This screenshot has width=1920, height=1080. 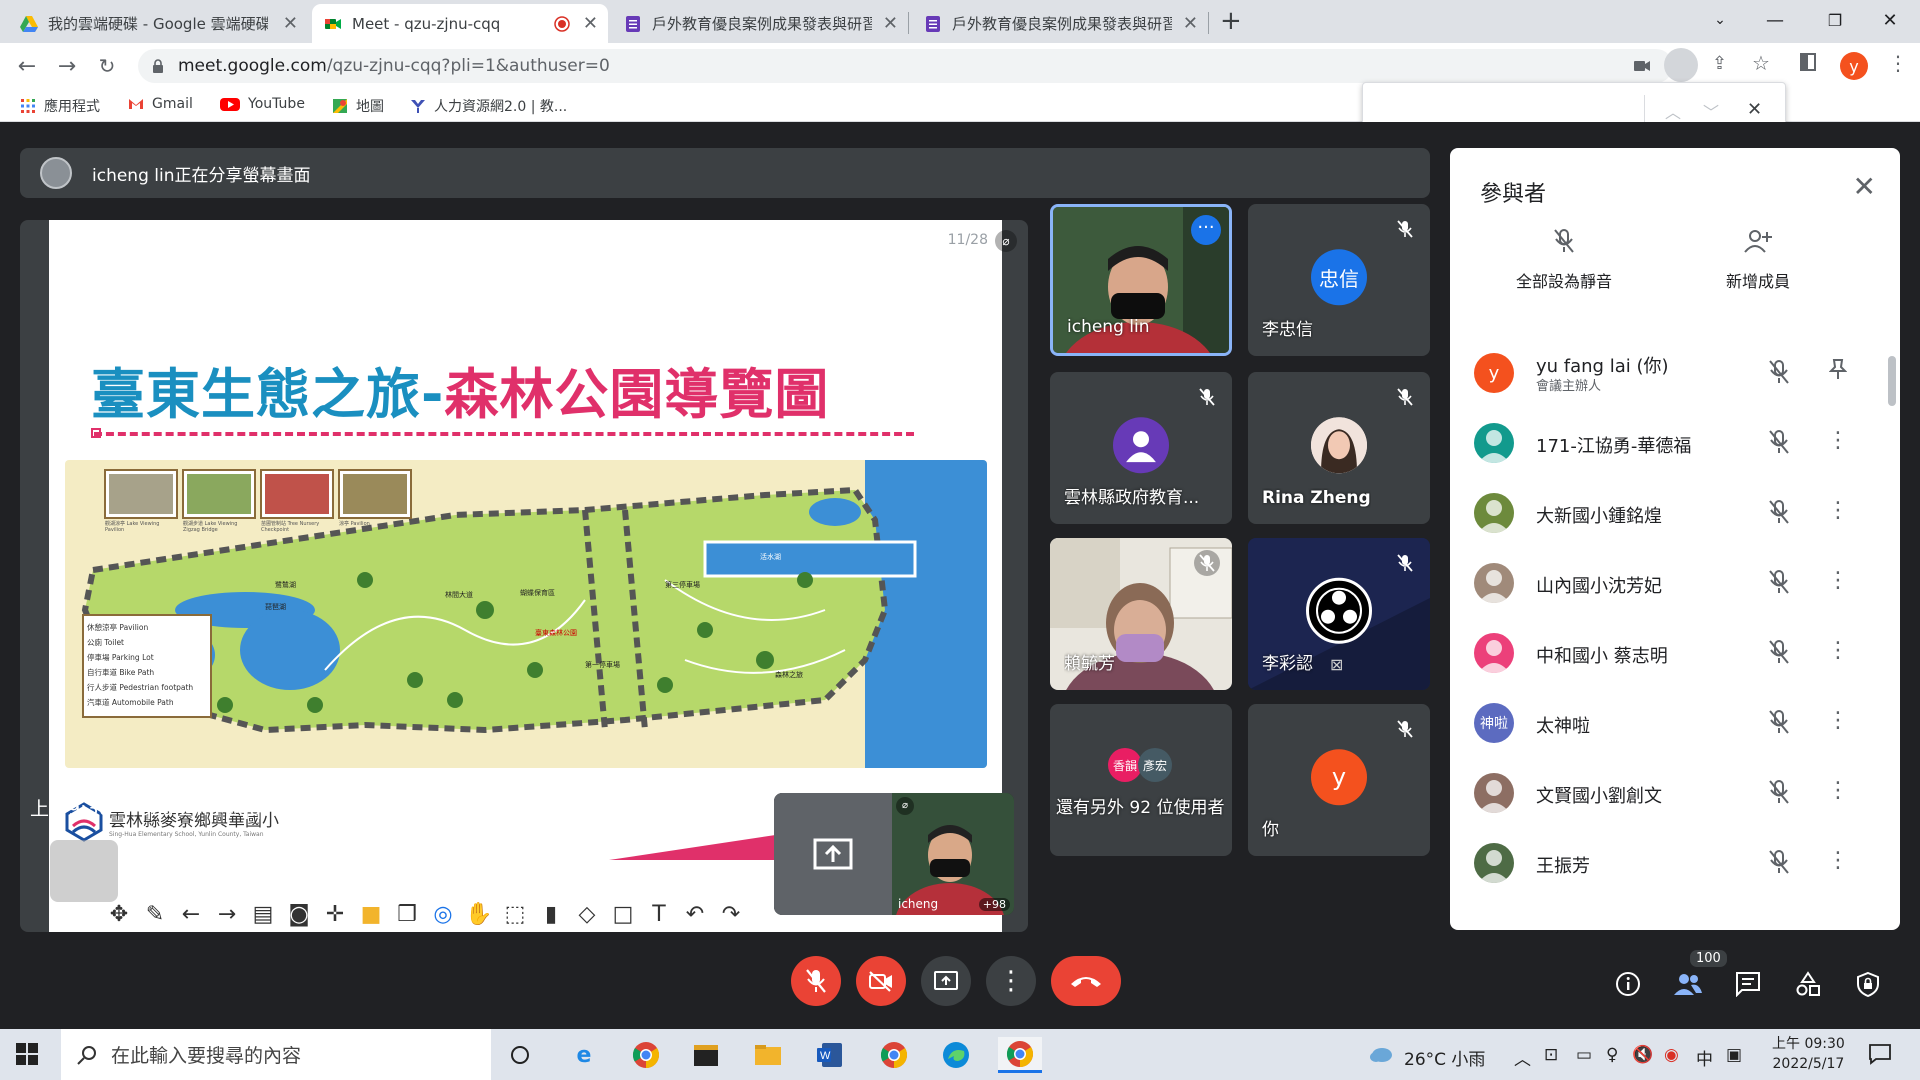 I want to click on camera-icon, so click(x=1642, y=66).